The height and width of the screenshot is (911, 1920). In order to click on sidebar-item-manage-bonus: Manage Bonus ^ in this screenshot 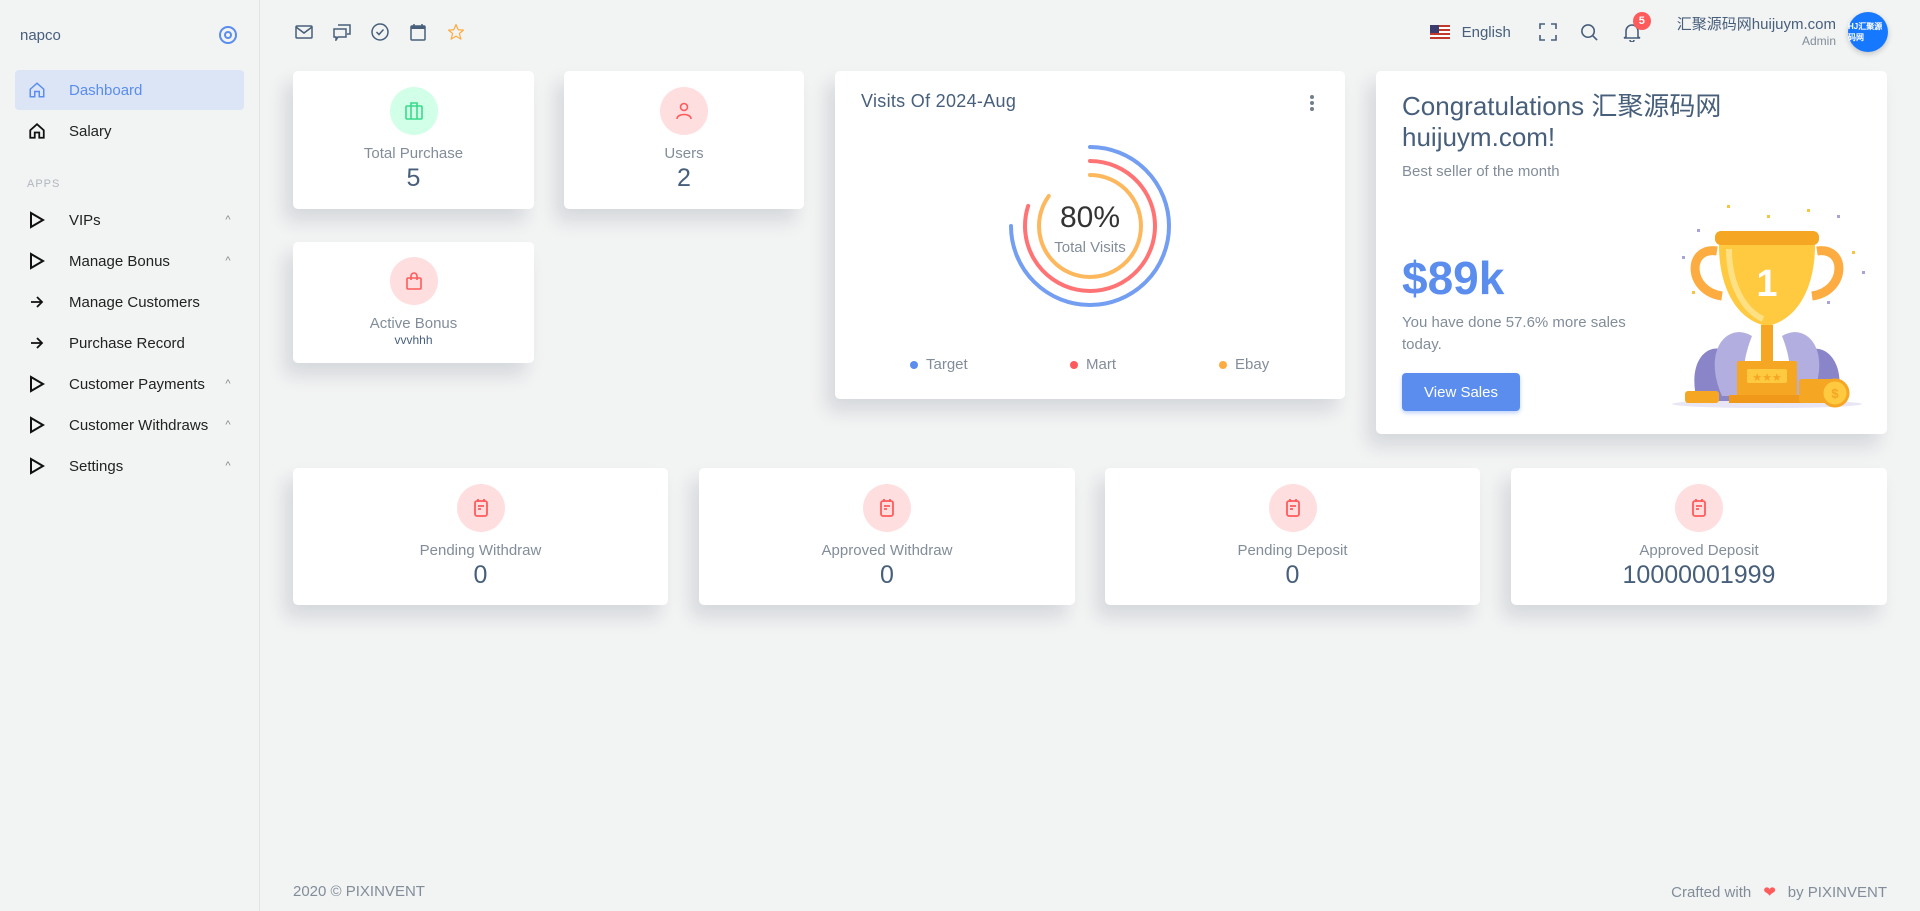, I will do `click(129, 261)`.